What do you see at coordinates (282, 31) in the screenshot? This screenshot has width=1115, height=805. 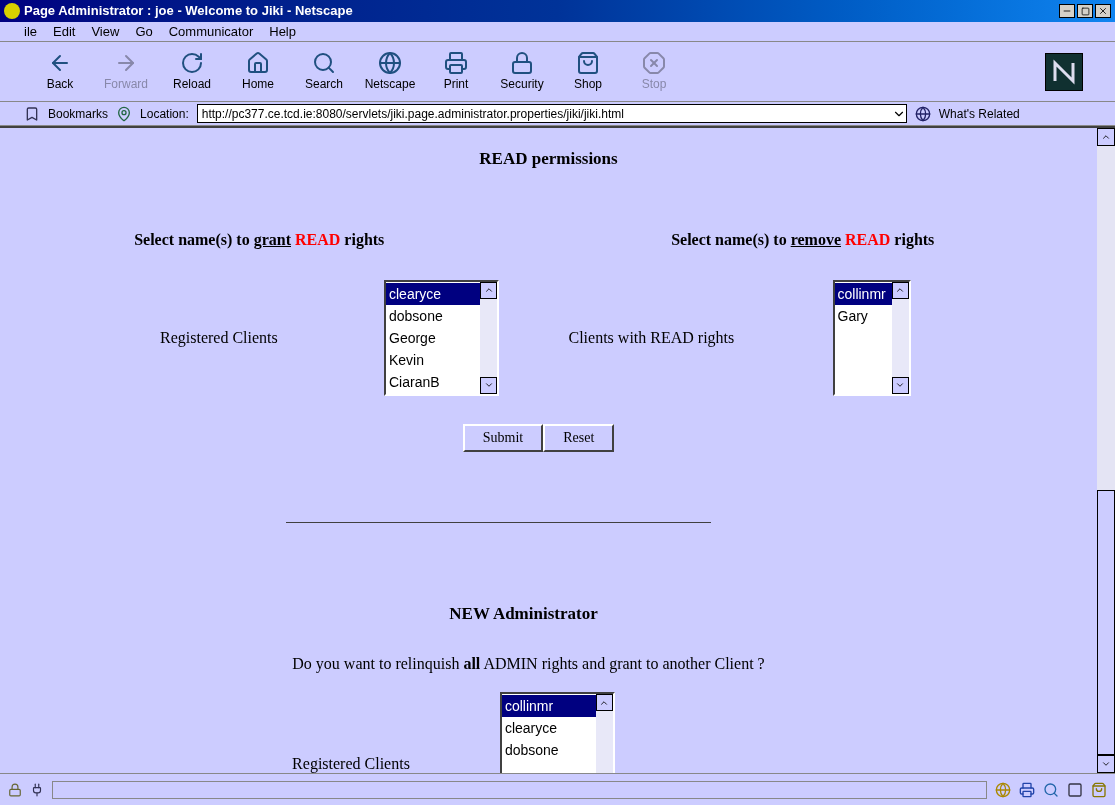 I see `menu-item: Help` at bounding box center [282, 31].